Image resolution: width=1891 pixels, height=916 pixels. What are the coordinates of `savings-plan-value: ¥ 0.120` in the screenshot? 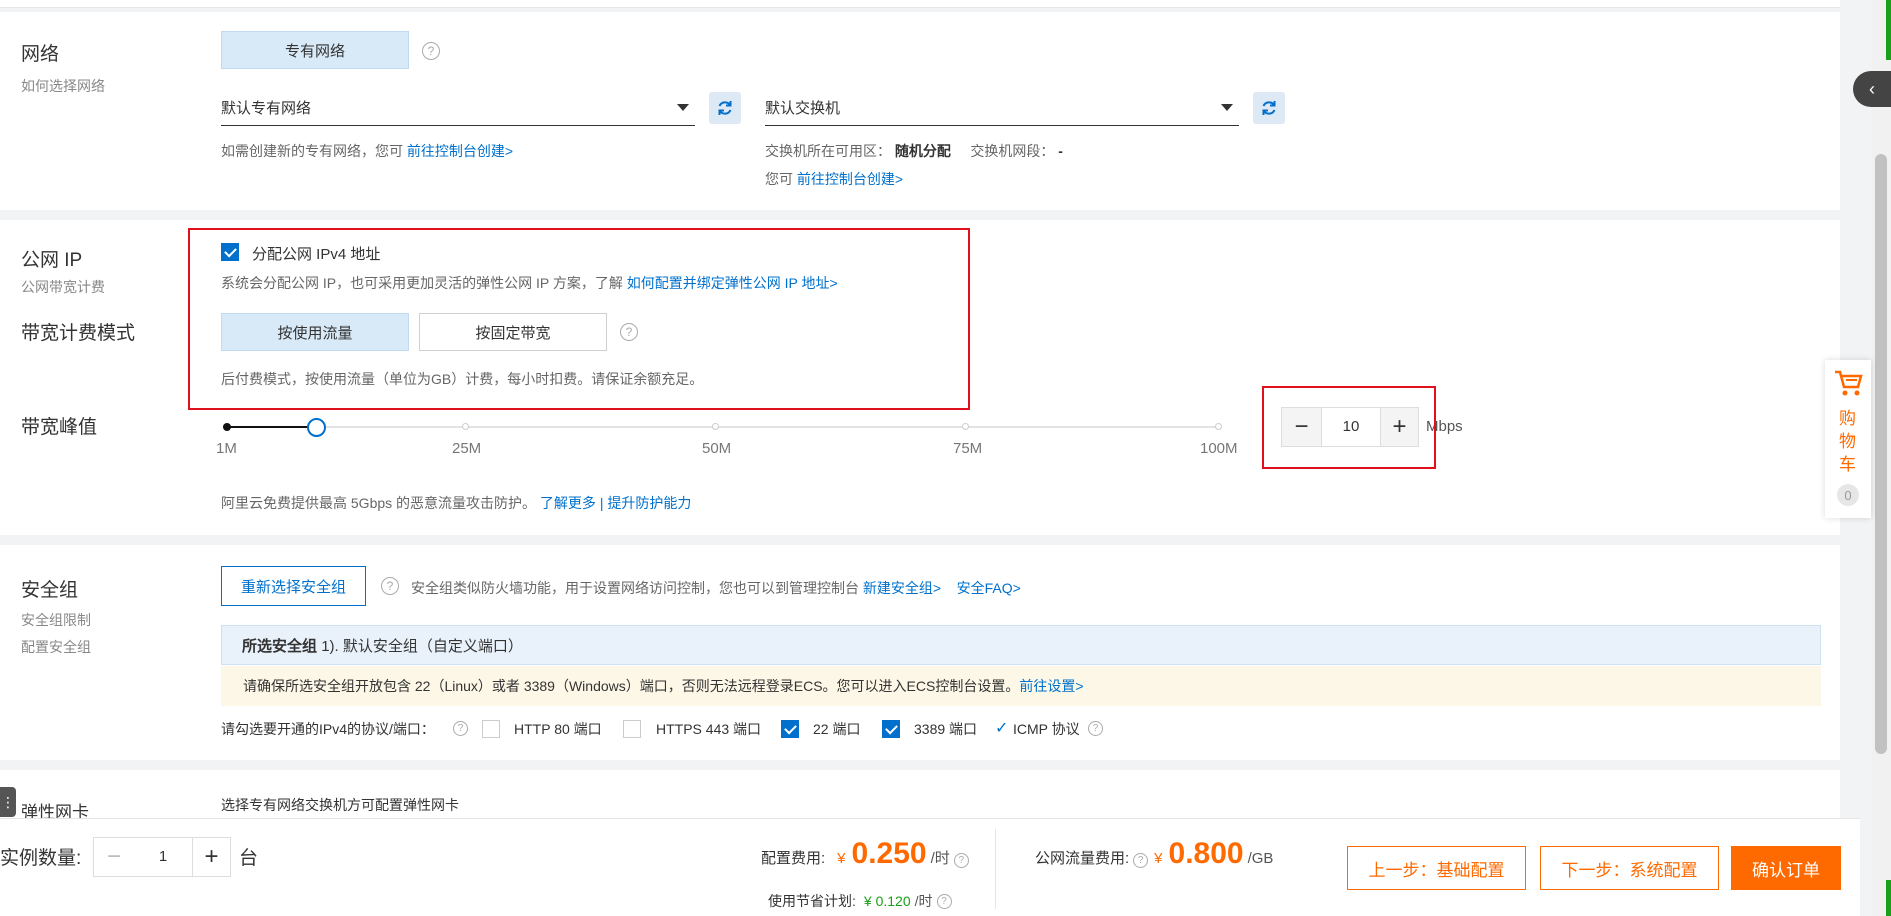 It's located at (887, 901).